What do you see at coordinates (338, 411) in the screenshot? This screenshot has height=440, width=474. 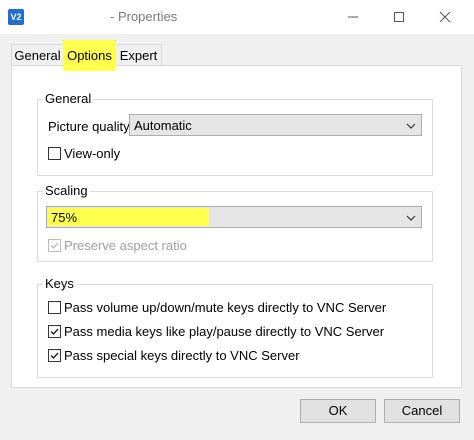 I see `ok-button: OK` at bounding box center [338, 411].